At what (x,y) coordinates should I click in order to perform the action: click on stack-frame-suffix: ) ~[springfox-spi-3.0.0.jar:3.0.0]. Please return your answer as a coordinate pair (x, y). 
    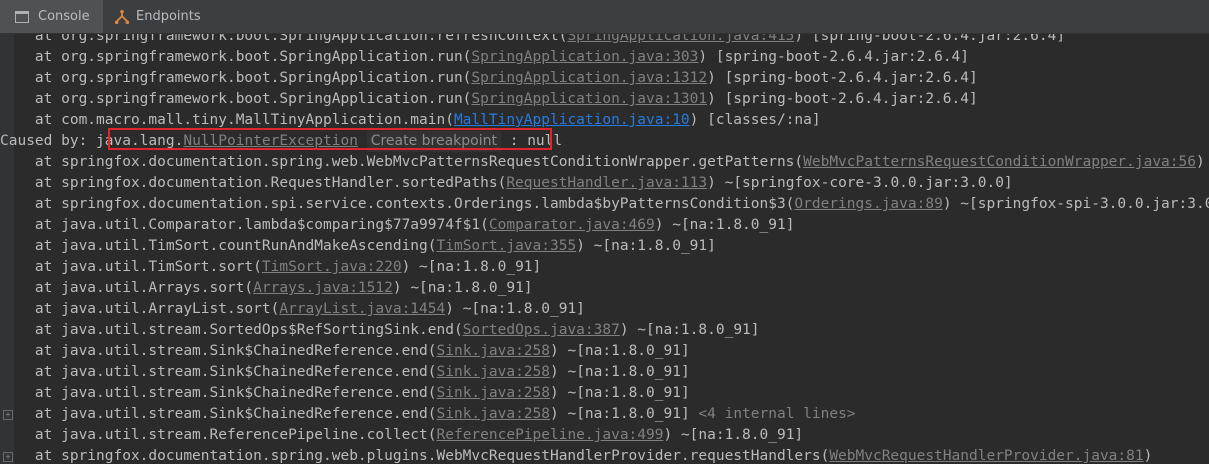
    Looking at the image, I should click on (1075, 204).